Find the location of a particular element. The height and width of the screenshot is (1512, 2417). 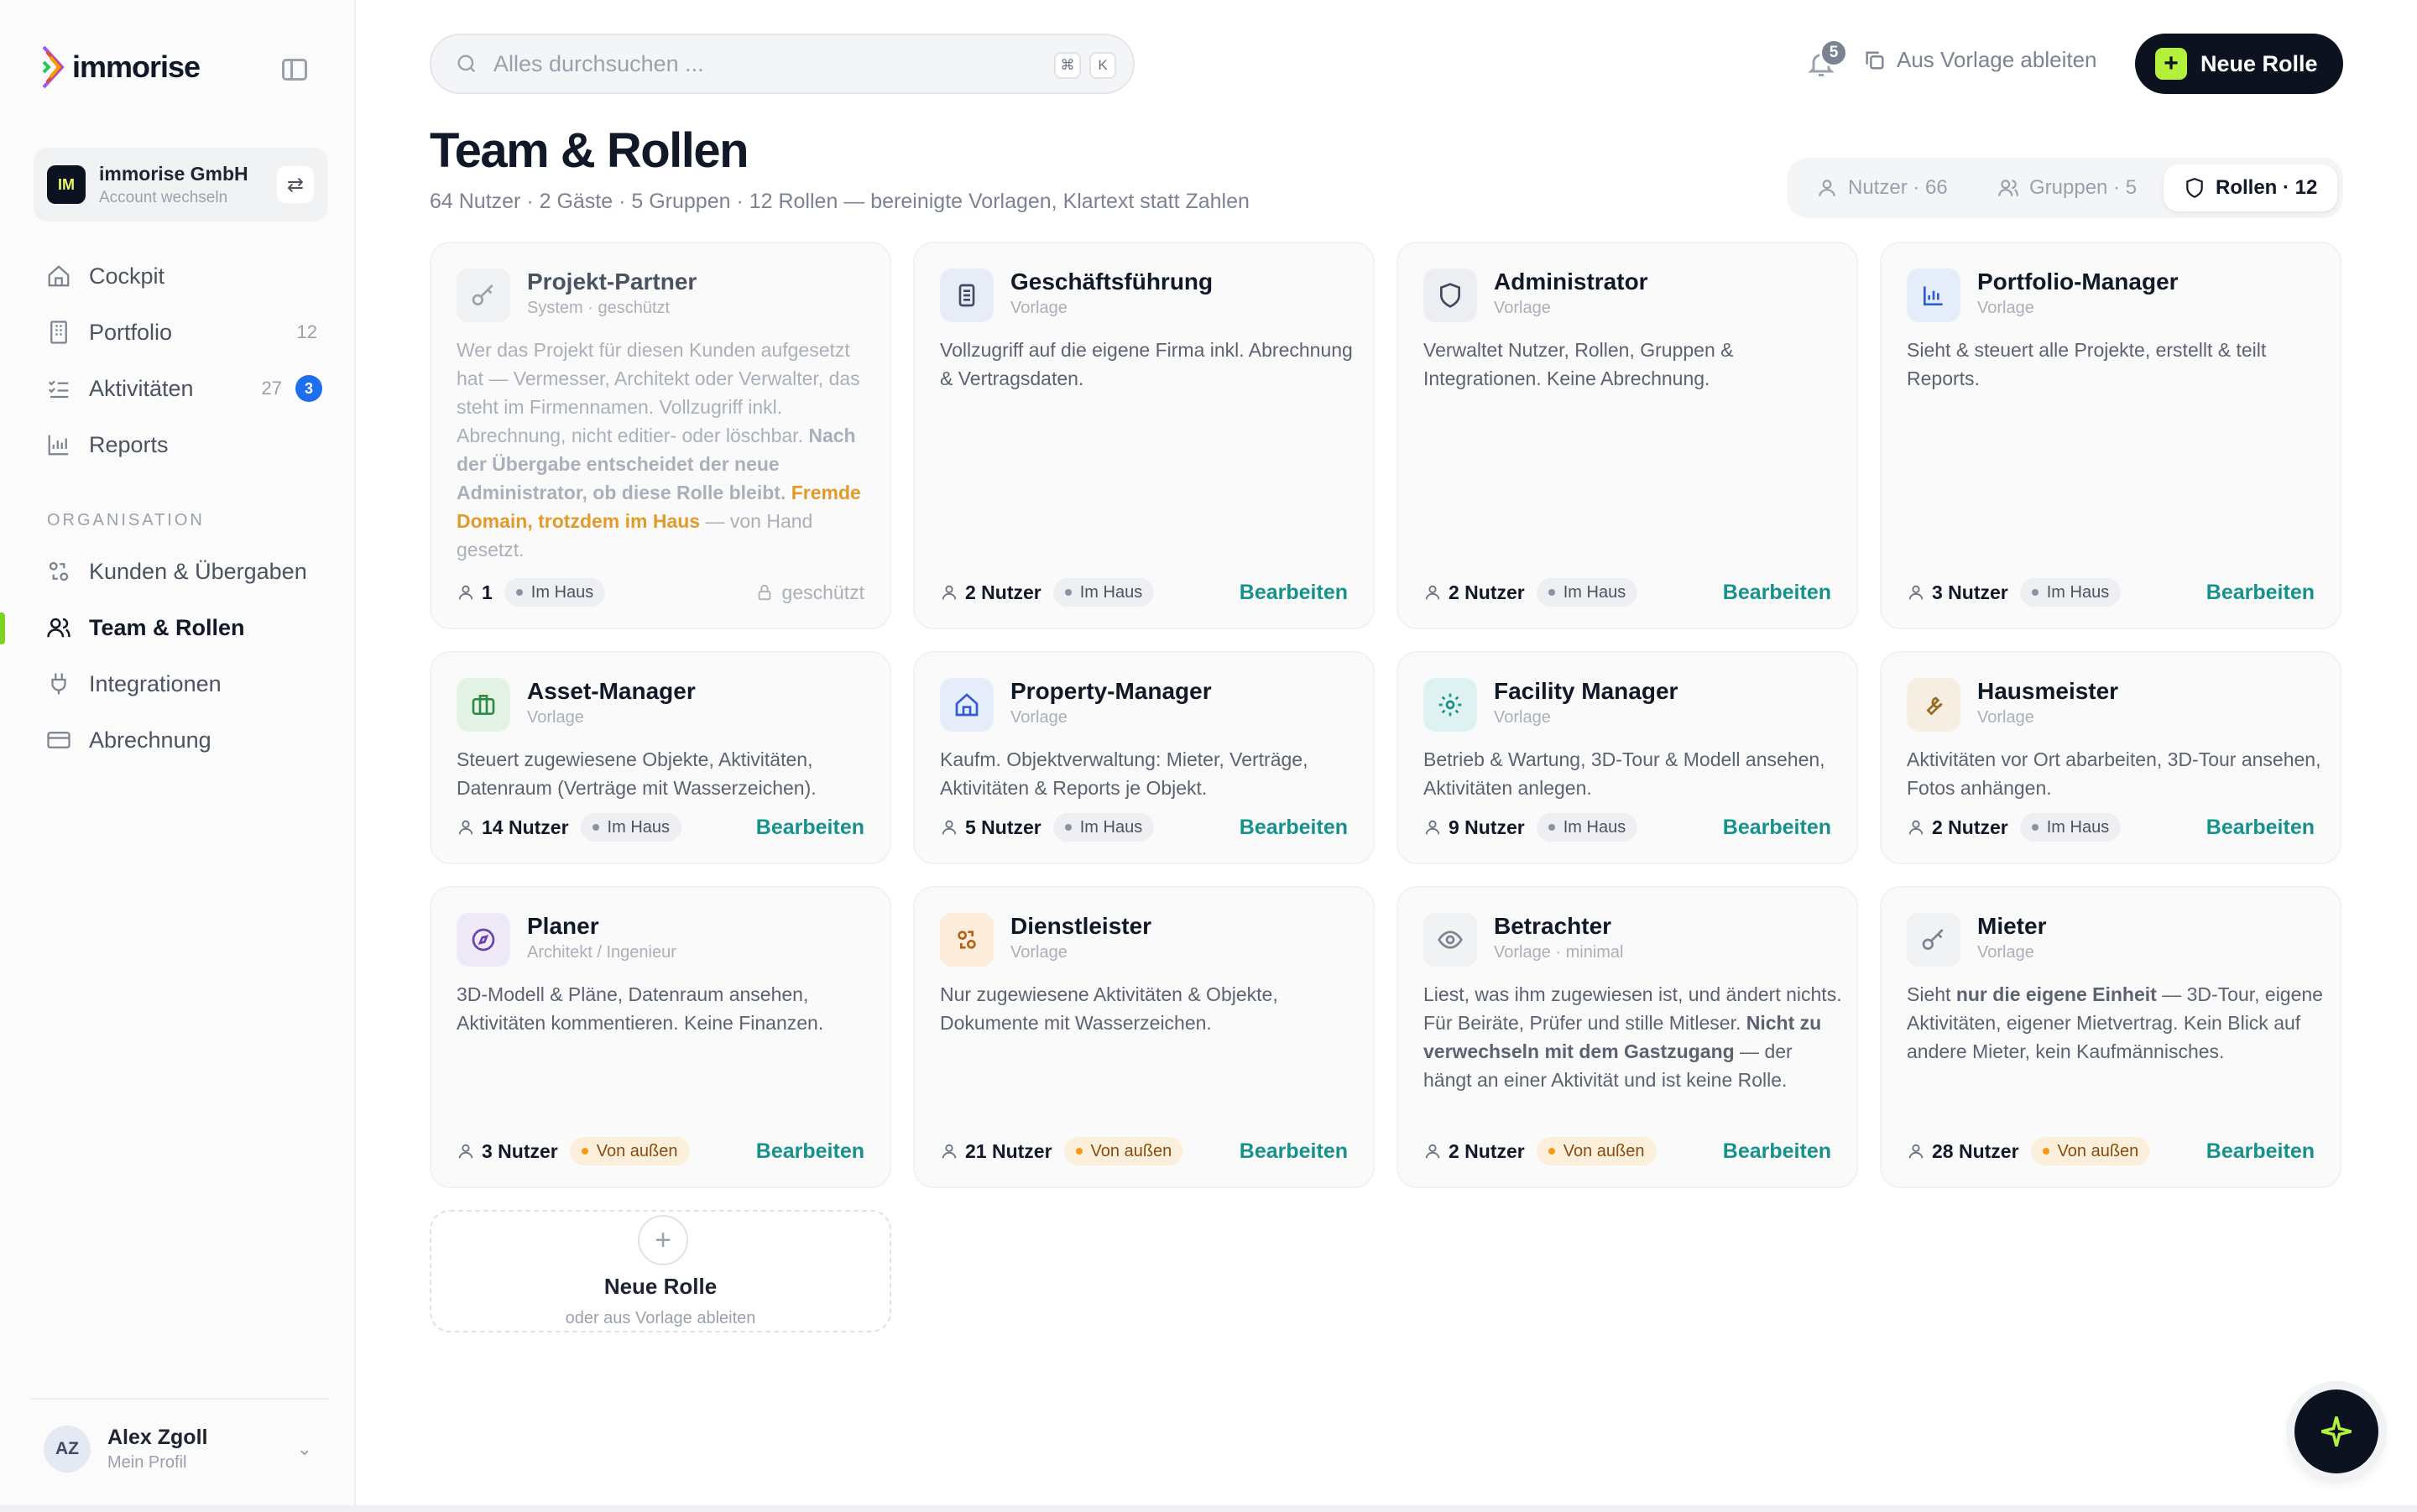

new-role-button: + Neue Rolle is located at coordinates (2239, 64).